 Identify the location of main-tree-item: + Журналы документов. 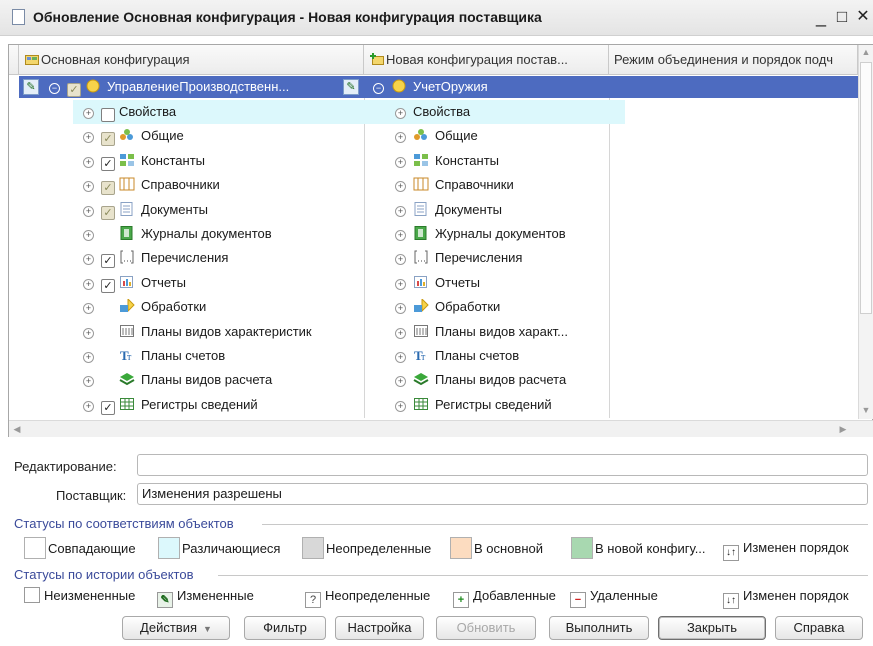
(177, 234).